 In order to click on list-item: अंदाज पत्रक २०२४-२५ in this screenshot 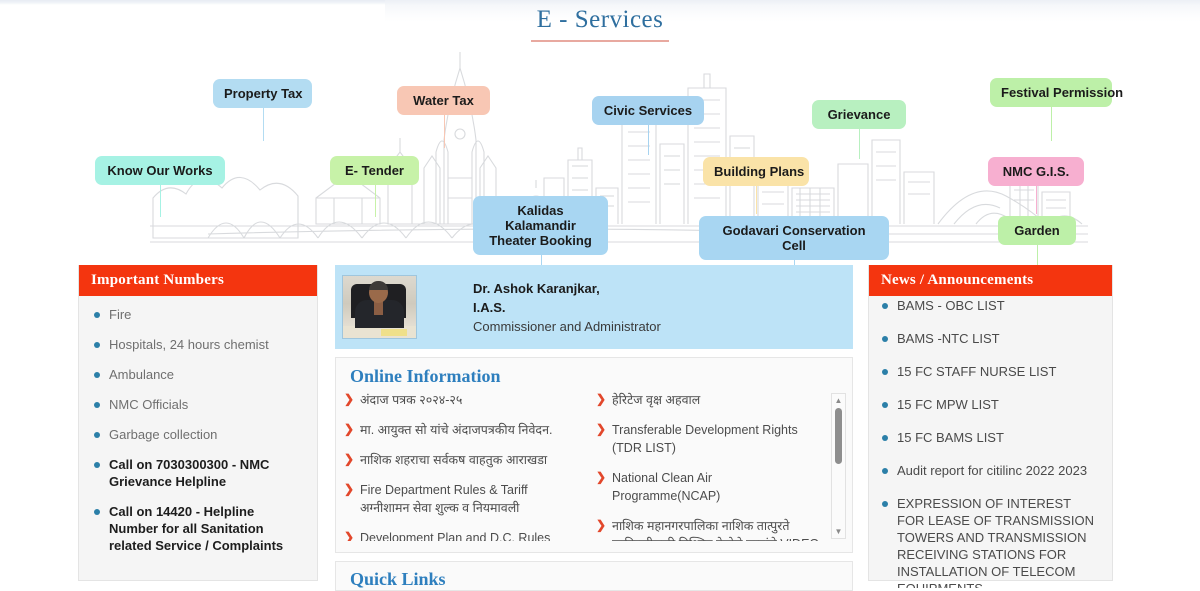, I will do `click(463, 400)`.